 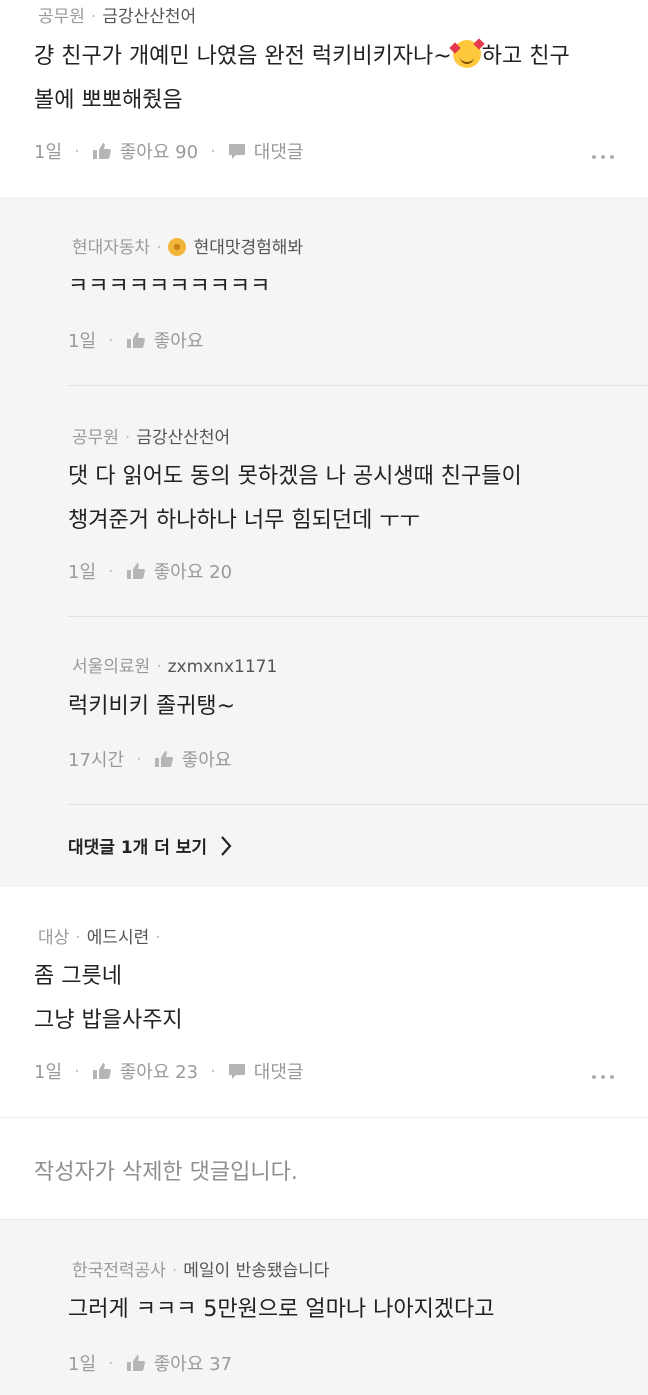 I want to click on reply-text-part: 챙겨준거 하나하나 너무 힘되던데 ㅜㅜ, so click(x=244, y=520).